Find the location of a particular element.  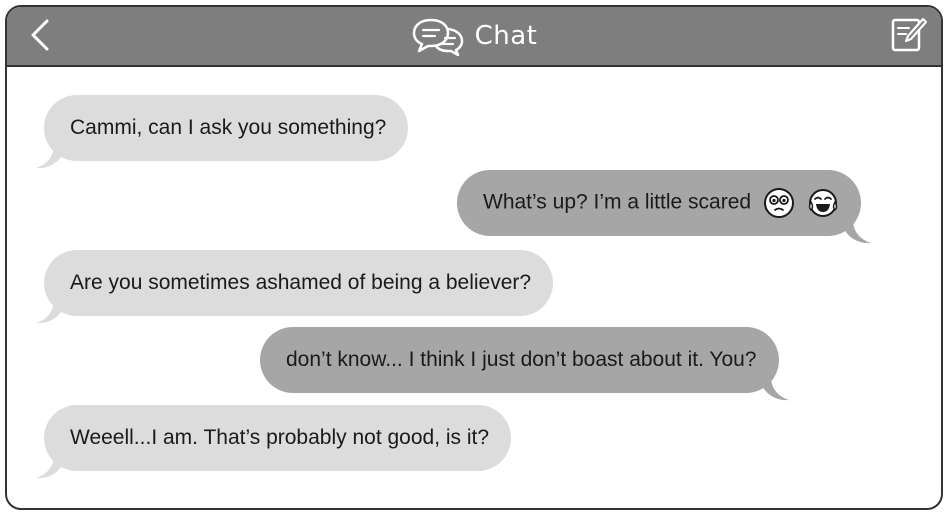

laughing-tears-icon is located at coordinates (822, 203).